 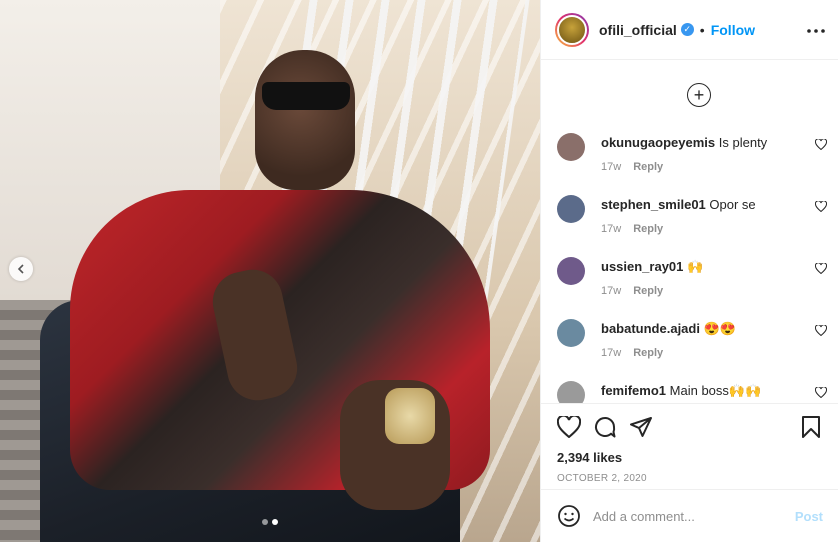 I want to click on comment-username: babatunde.ajadi, so click(x=650, y=328).